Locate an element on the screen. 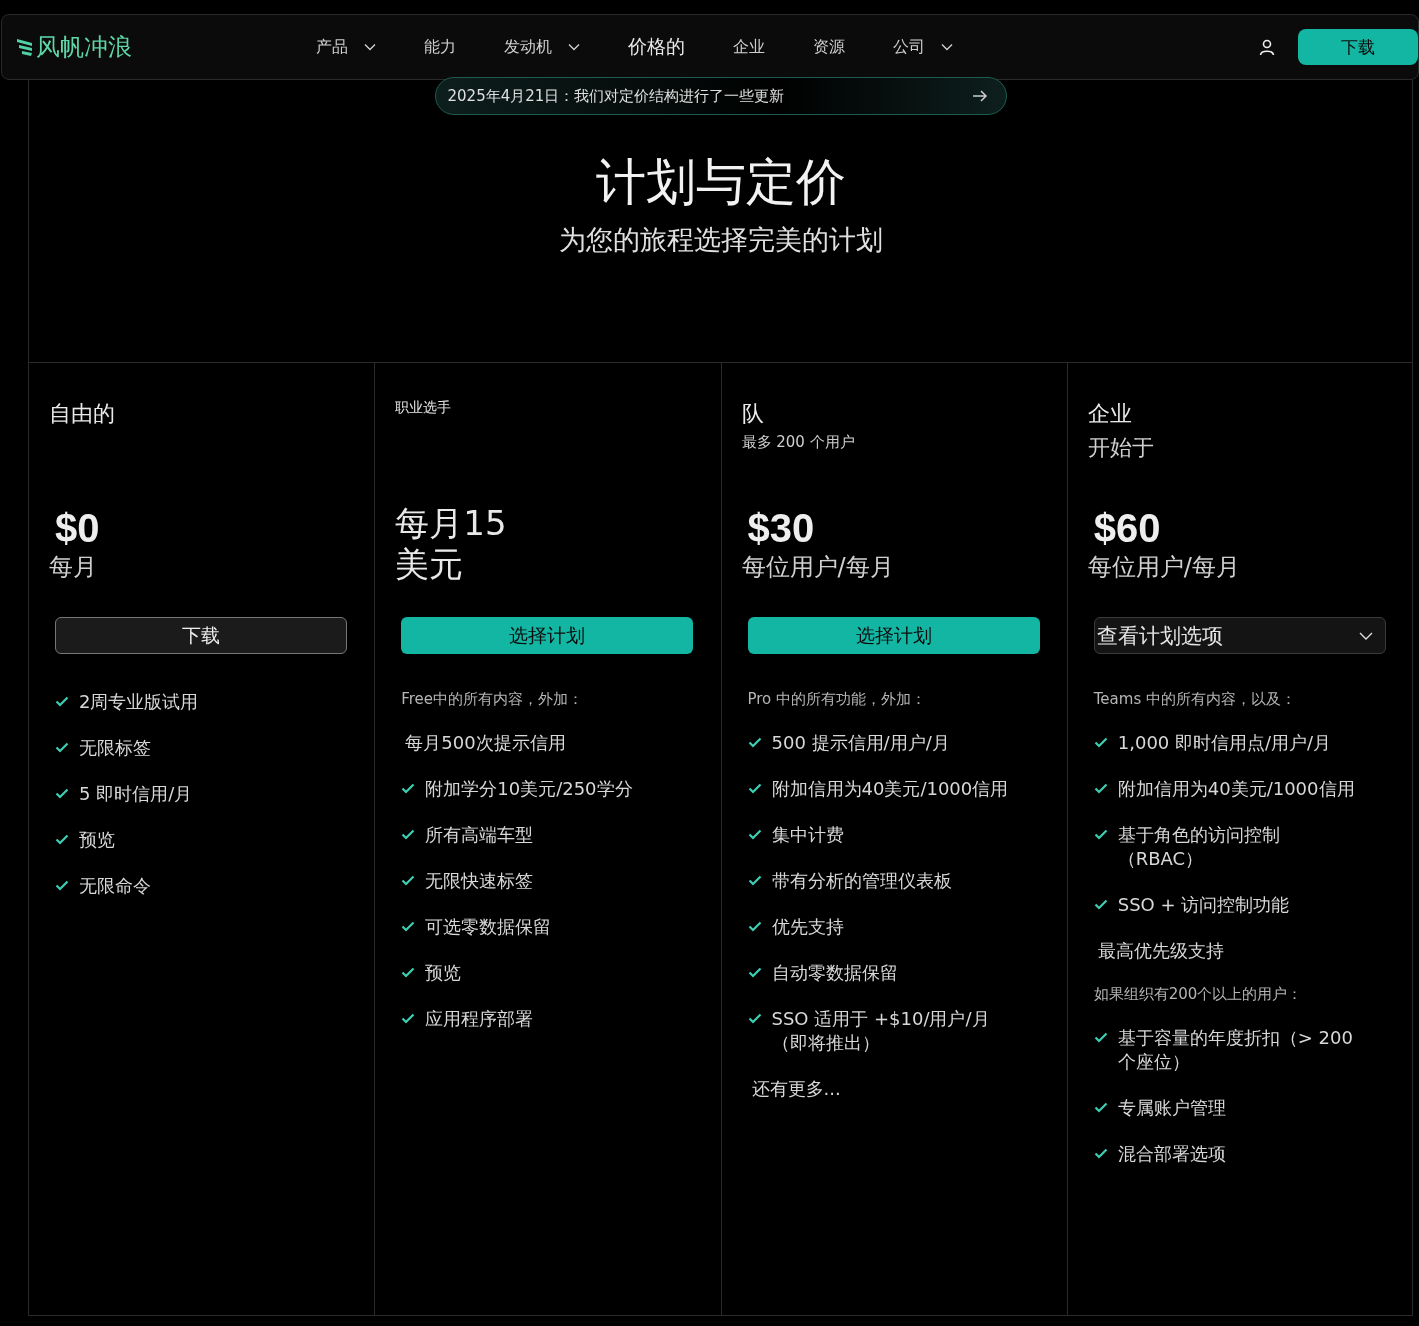 Image resolution: width=1419 pixels, height=1326 pixels. feature-text: 2周专业版试用 is located at coordinates (139, 702).